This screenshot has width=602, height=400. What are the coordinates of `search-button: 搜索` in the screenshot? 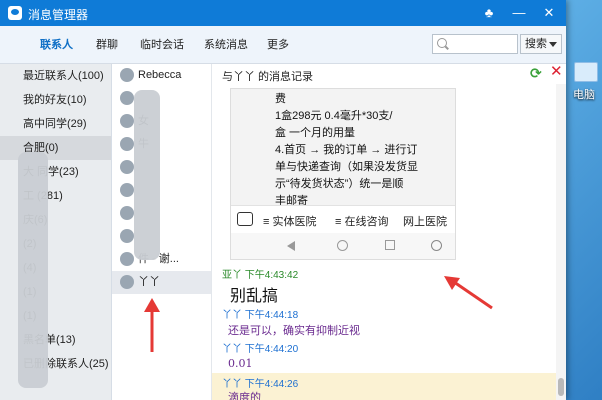 It's located at (541, 44).